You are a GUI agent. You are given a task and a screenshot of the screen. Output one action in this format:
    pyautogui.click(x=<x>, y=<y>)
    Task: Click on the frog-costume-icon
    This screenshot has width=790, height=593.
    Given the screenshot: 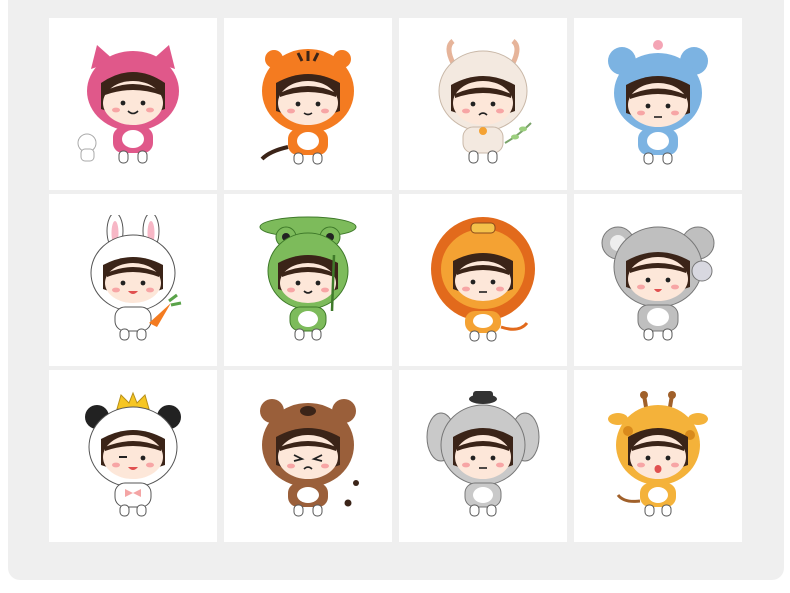 What is the action you would take?
    pyautogui.click(x=308, y=278)
    